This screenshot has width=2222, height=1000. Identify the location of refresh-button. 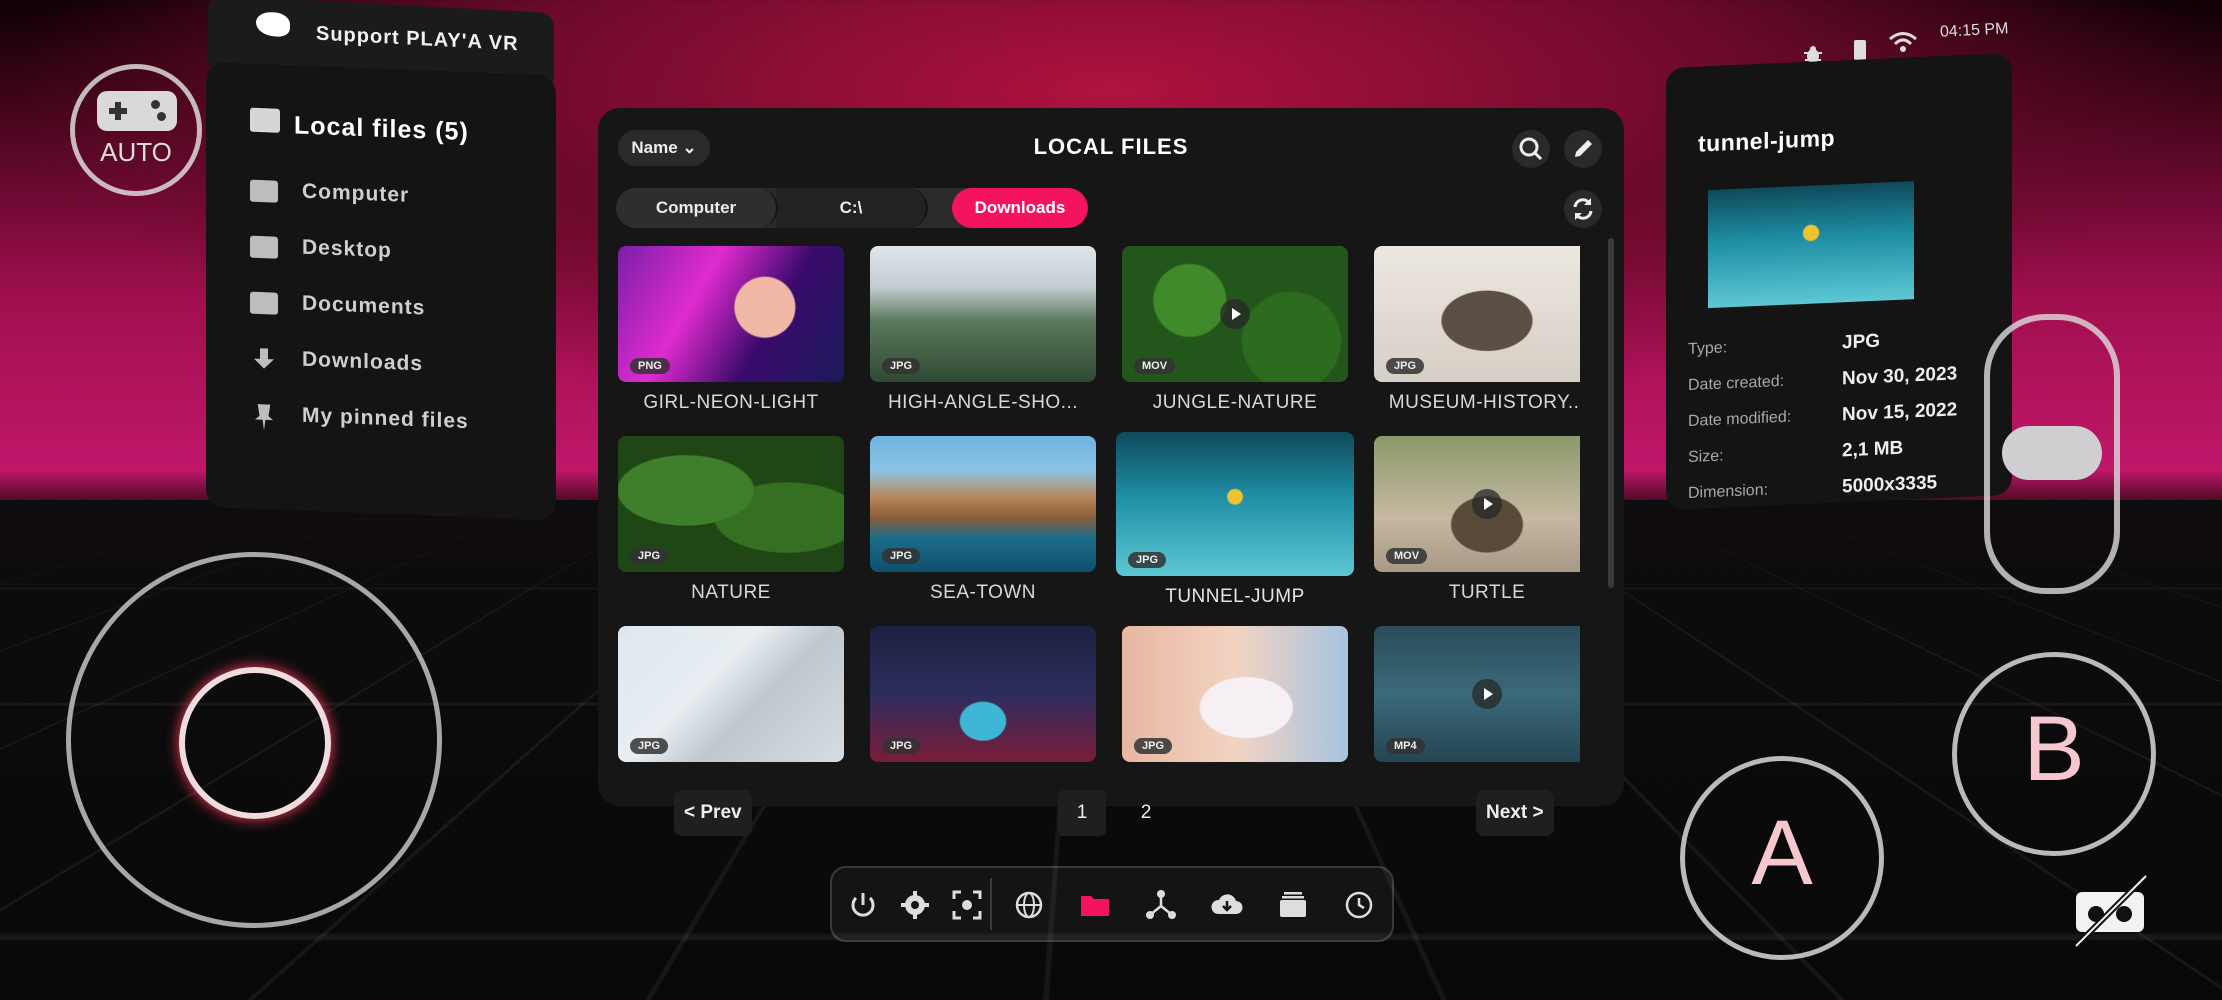
(1583, 209).